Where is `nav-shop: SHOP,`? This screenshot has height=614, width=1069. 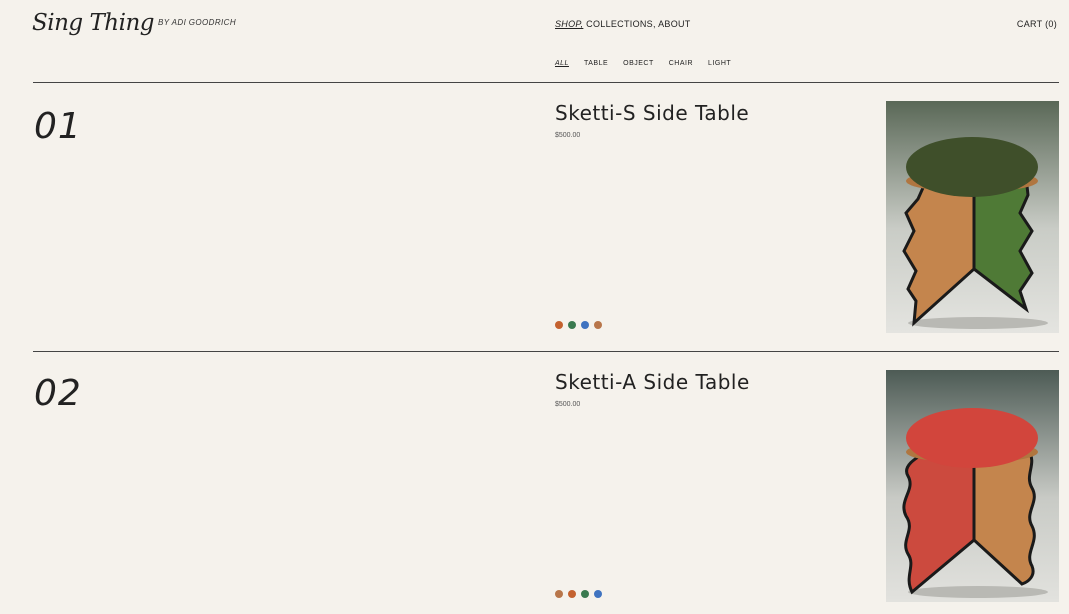
nav-shop: SHOP, is located at coordinates (569, 24).